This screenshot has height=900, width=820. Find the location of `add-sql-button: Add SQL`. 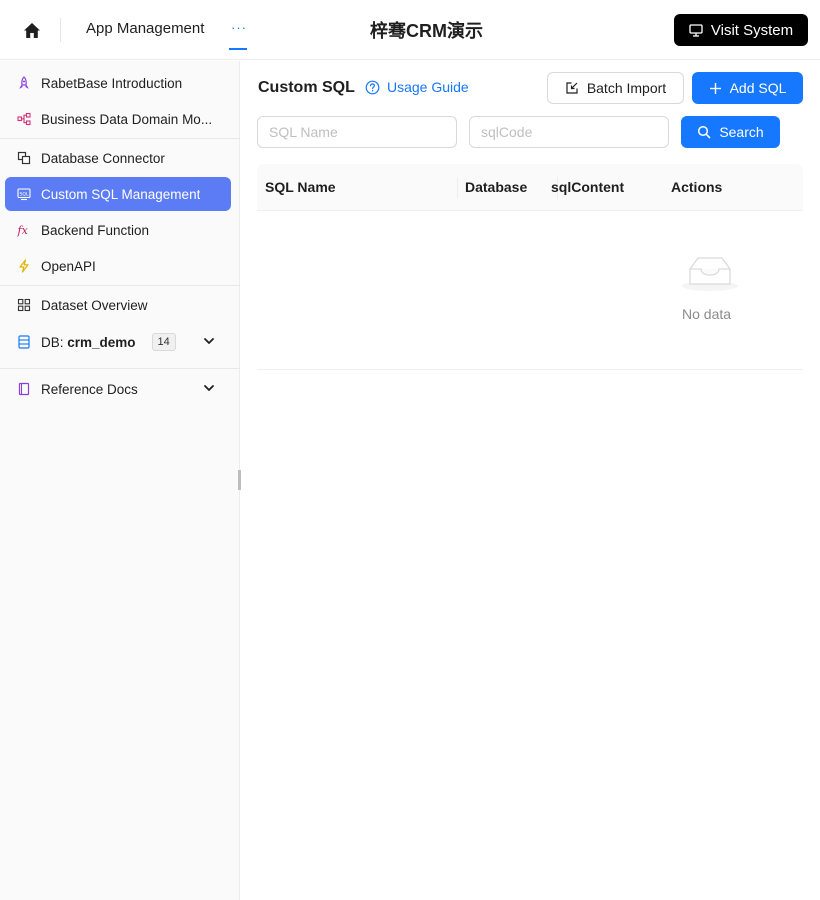

add-sql-button: Add SQL is located at coordinates (747, 88).